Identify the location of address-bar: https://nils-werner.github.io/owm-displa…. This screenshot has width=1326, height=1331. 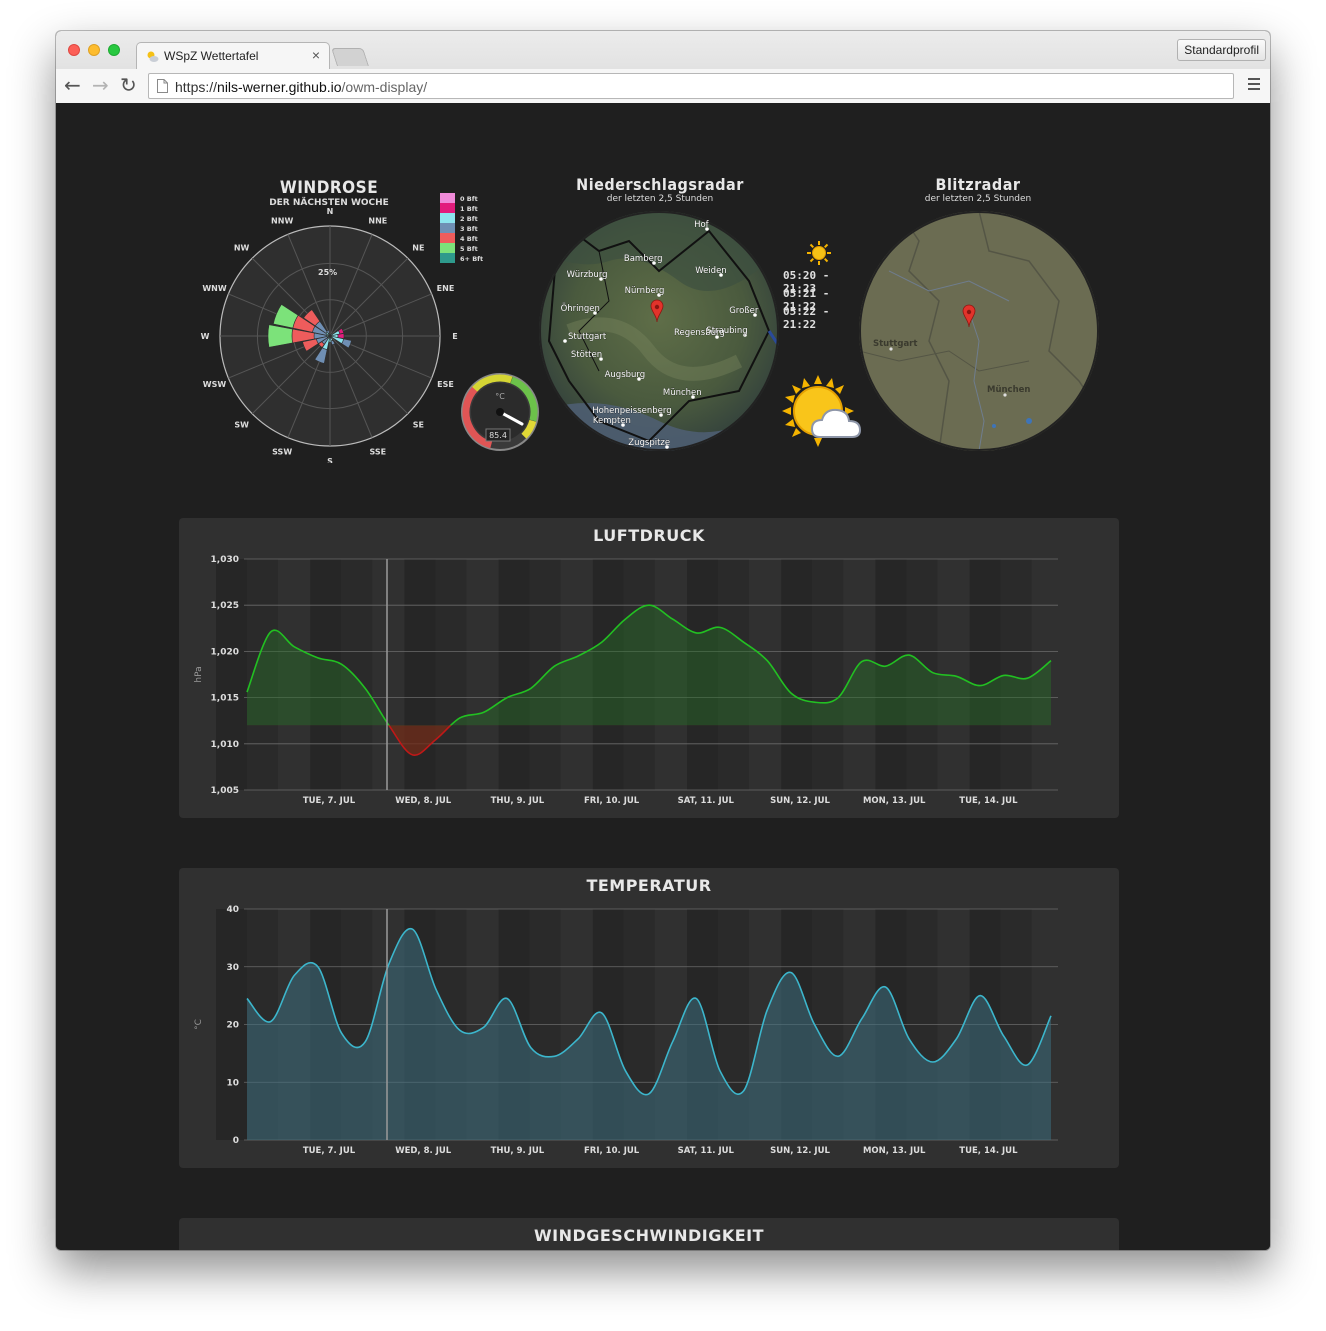
(691, 86).